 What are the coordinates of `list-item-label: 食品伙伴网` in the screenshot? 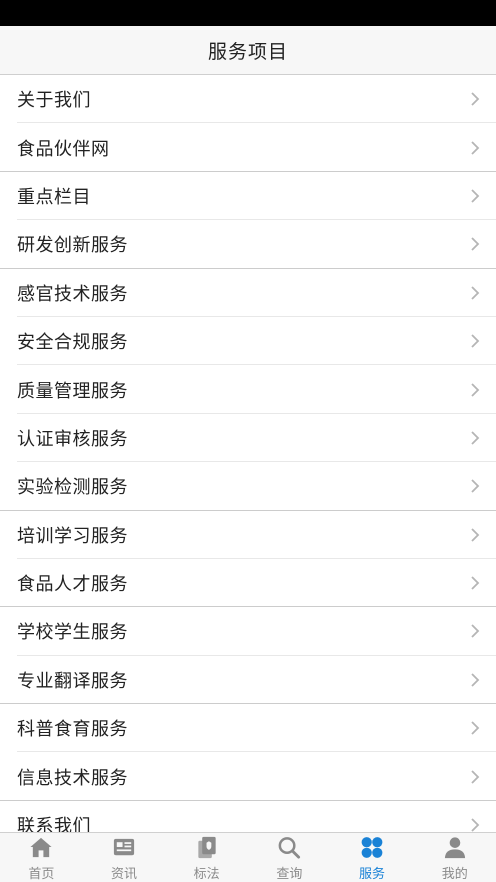 It's located at (63, 149).